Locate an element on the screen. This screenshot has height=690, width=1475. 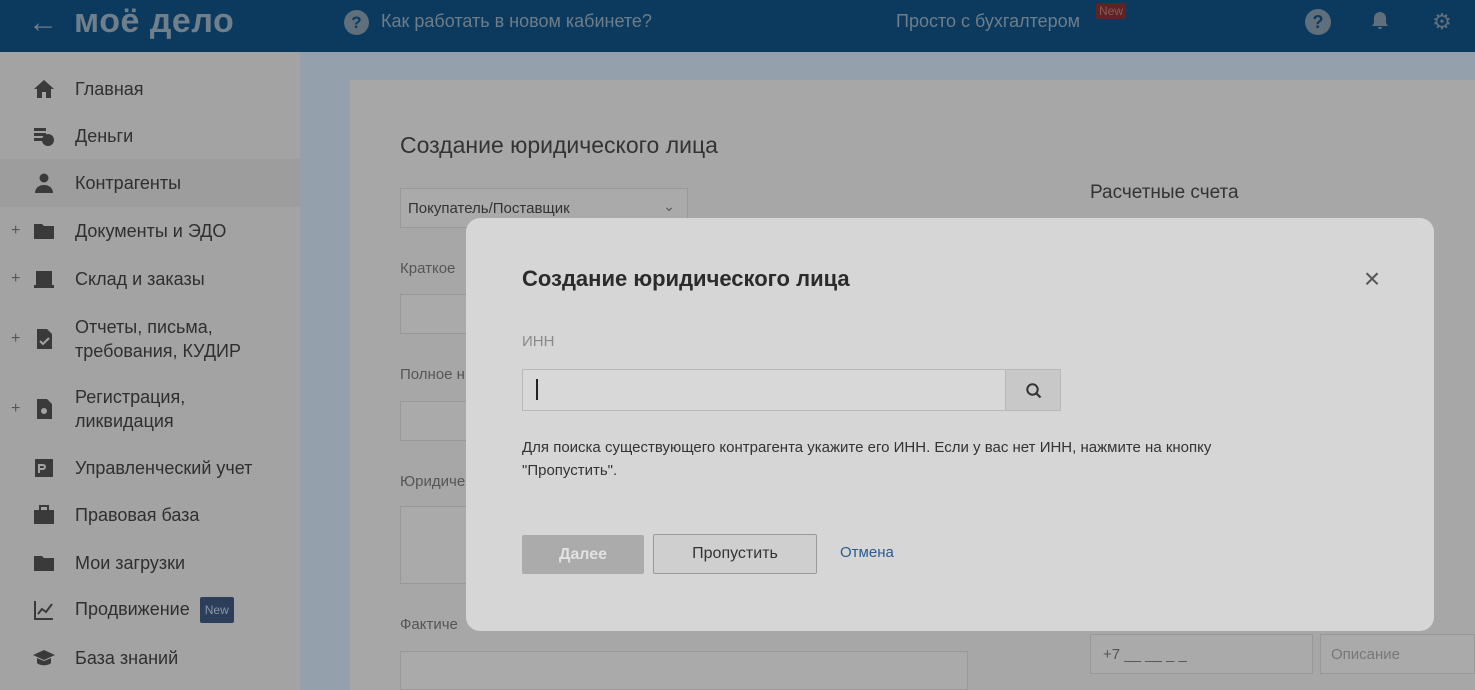
simple-accountant-link: Просто с бухгалтером is located at coordinates (988, 21).